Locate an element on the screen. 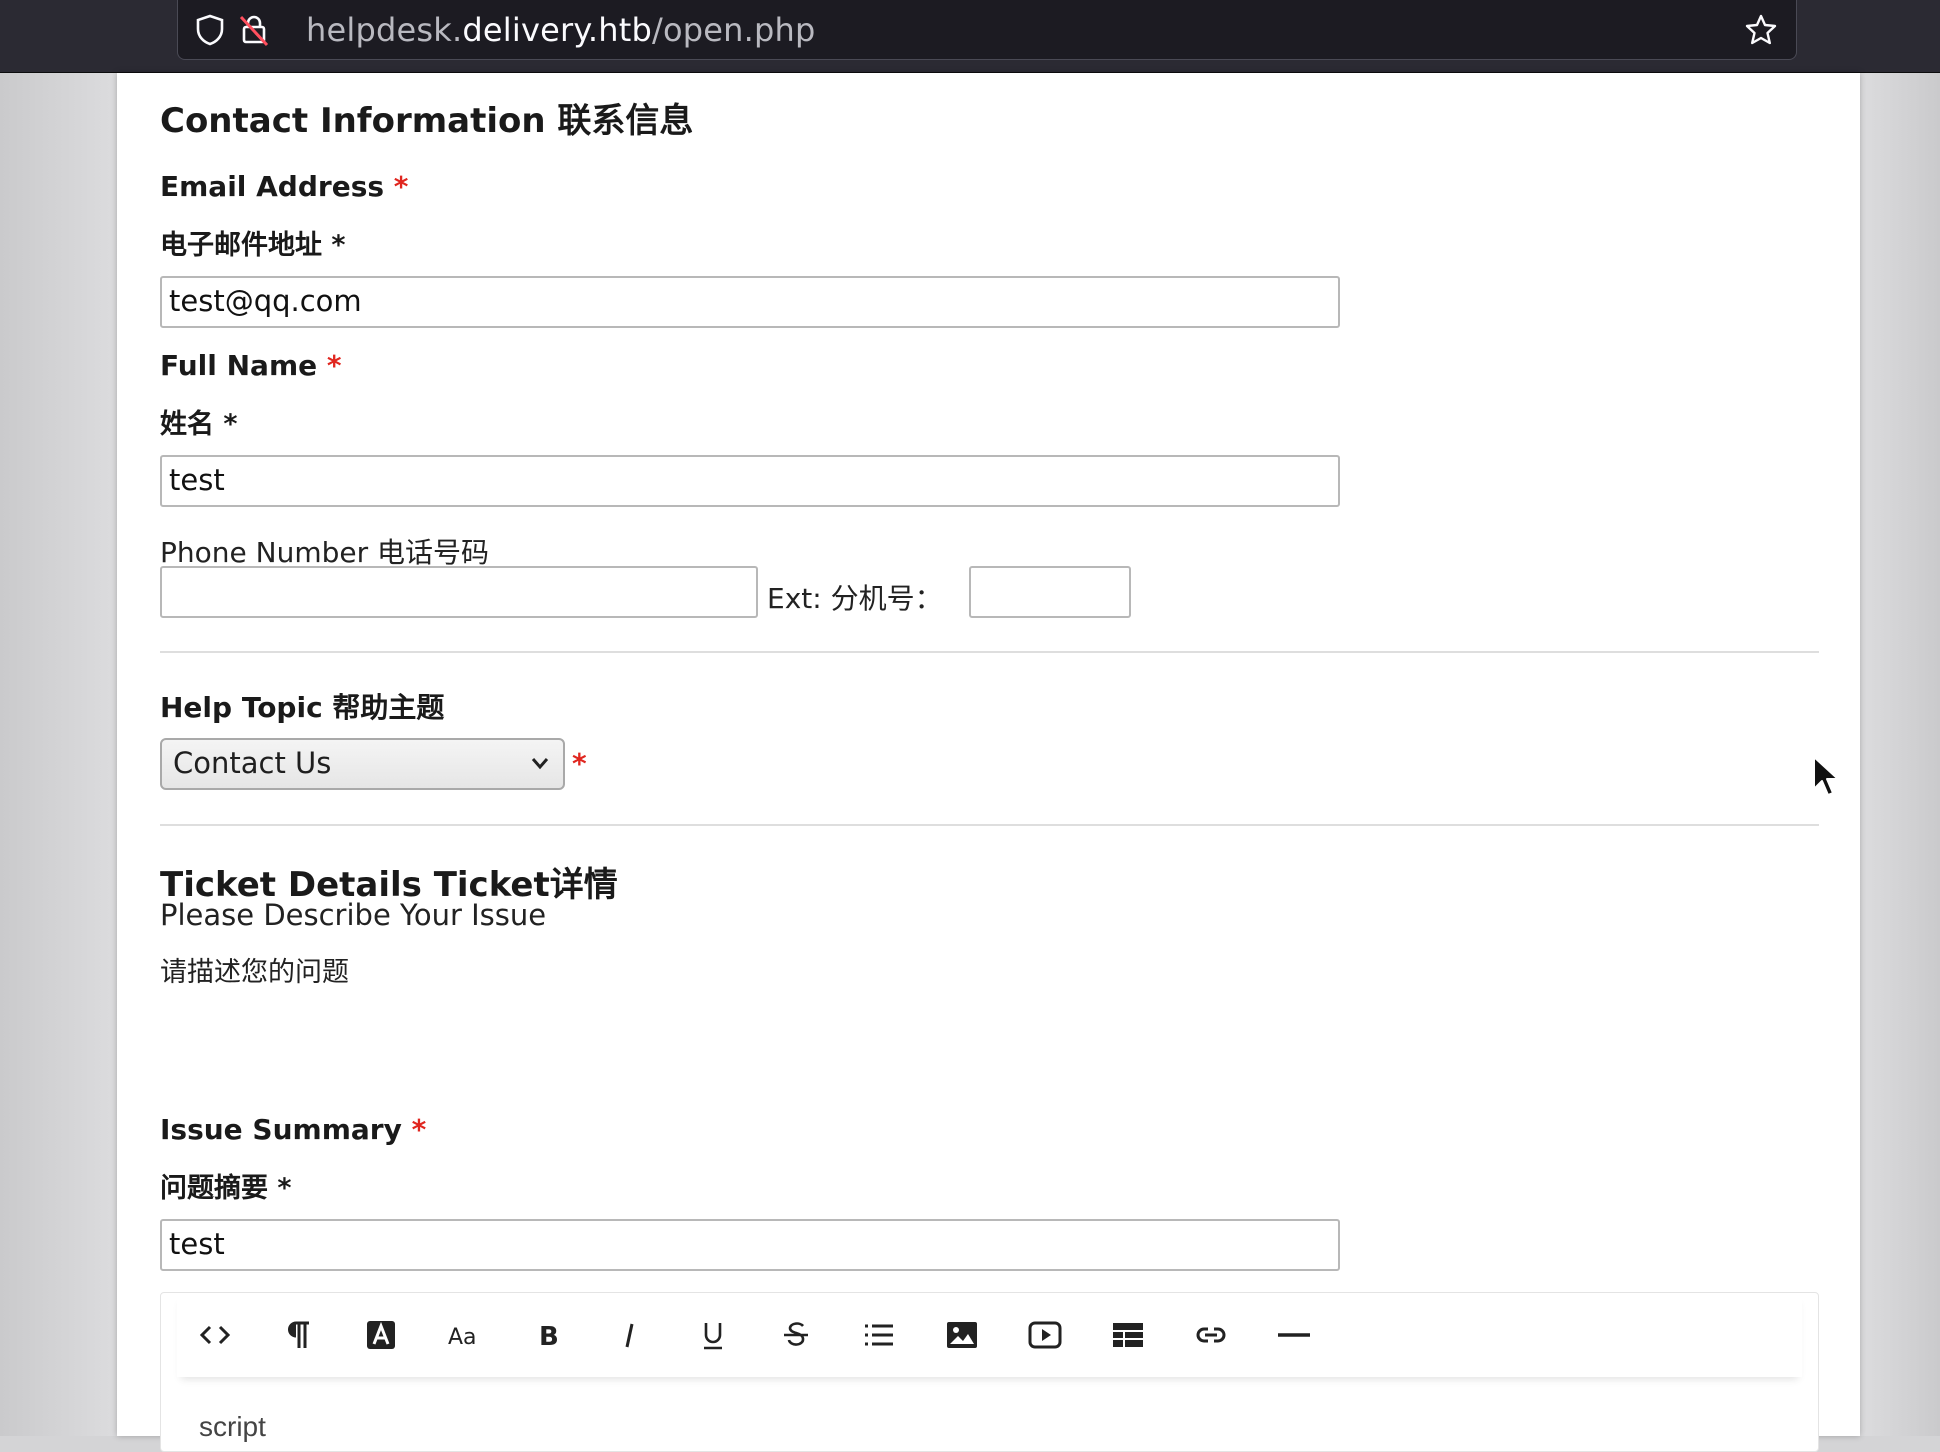 The image size is (1940, 1452). bookmark-star-icon is located at coordinates (1761, 30).